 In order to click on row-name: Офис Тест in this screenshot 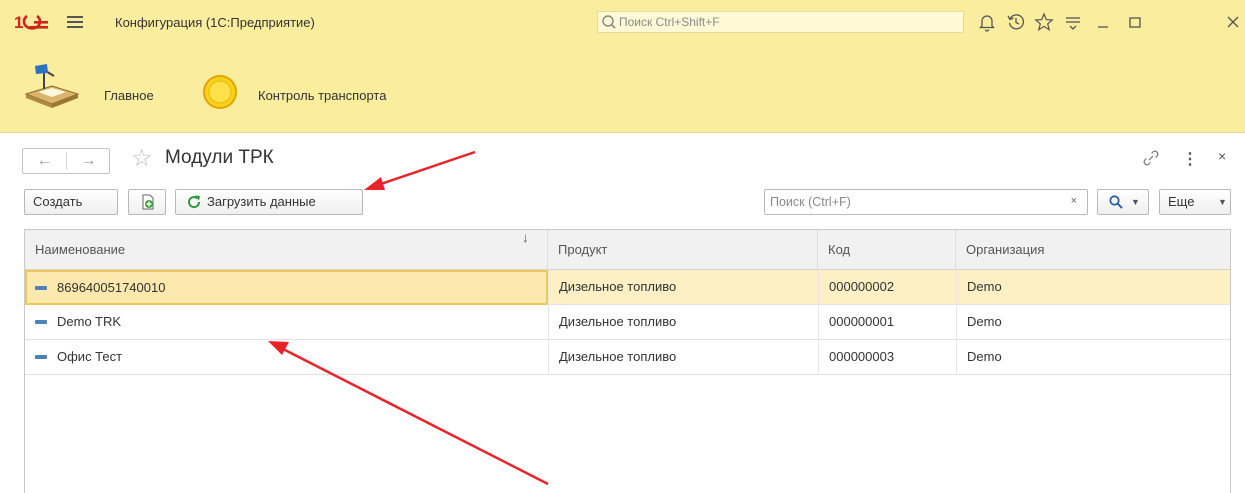, I will do `click(90, 356)`.